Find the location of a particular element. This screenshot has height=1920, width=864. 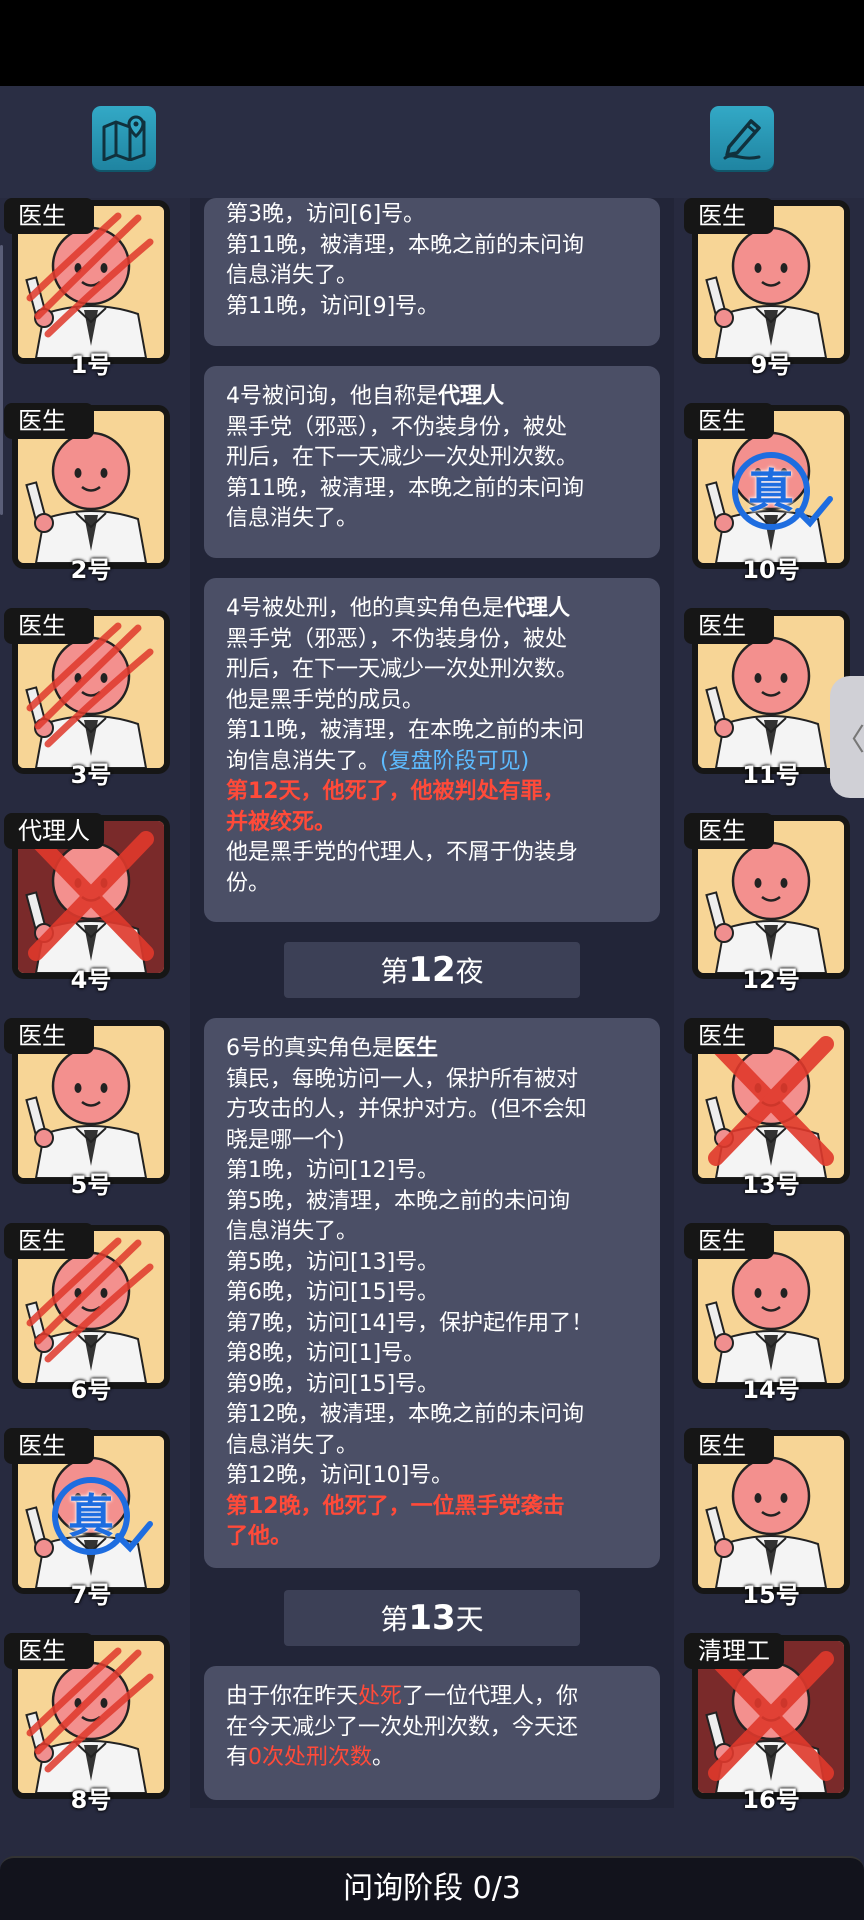

player-tile: 真 医生 7号 is located at coordinates (87, 1524).